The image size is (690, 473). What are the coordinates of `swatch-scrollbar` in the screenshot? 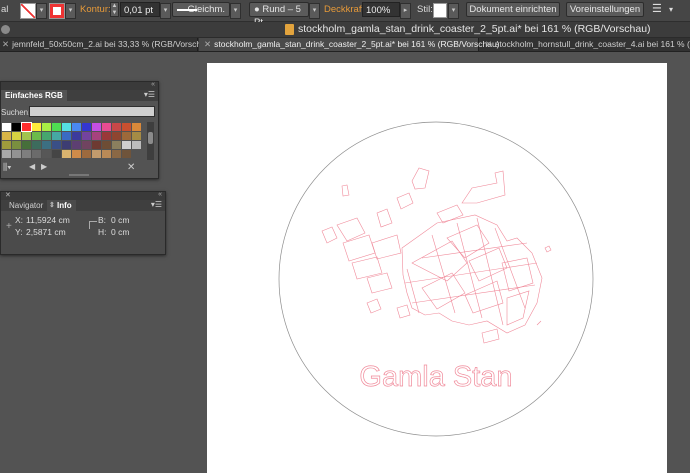 It's located at (150, 141).